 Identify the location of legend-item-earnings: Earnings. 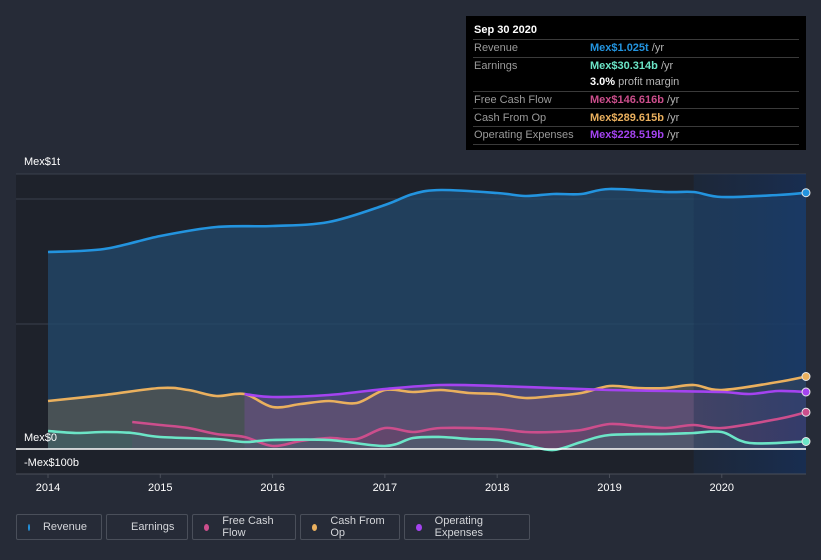
(147, 527).